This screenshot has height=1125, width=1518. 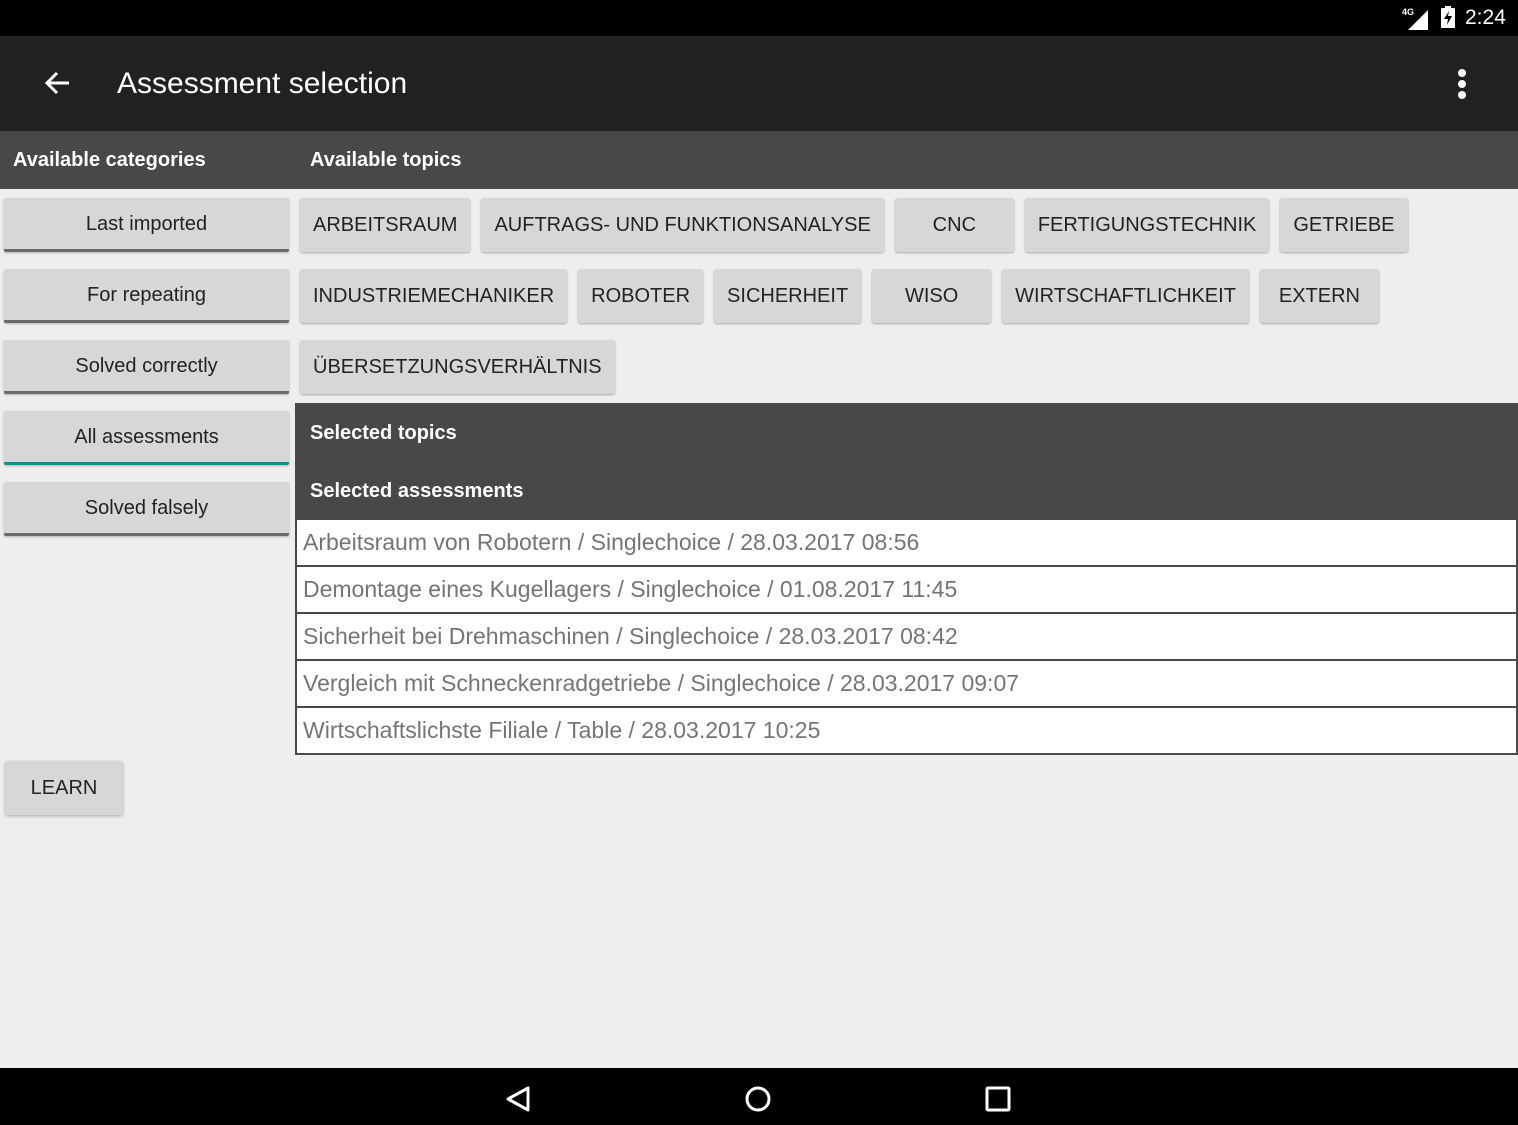 What do you see at coordinates (262, 83) in the screenshot?
I see `page-title: Assessment selection` at bounding box center [262, 83].